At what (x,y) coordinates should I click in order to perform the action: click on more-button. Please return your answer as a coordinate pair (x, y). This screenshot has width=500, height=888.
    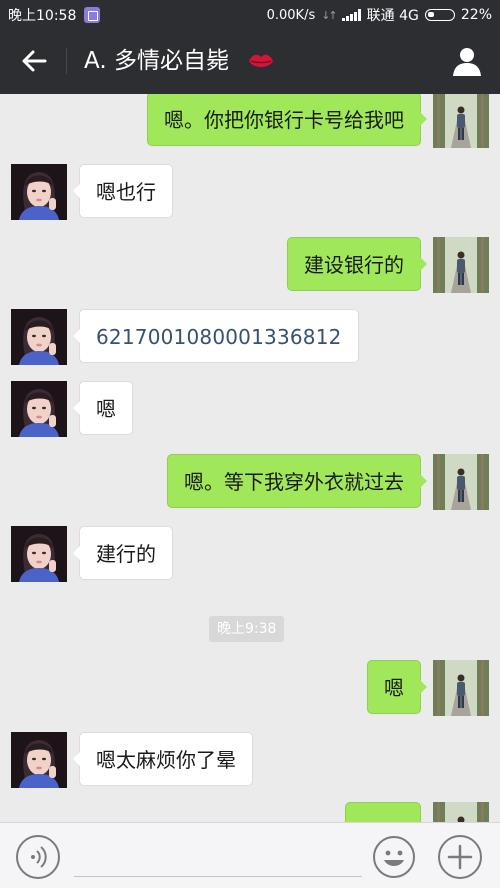
    Looking at the image, I should click on (460, 857).